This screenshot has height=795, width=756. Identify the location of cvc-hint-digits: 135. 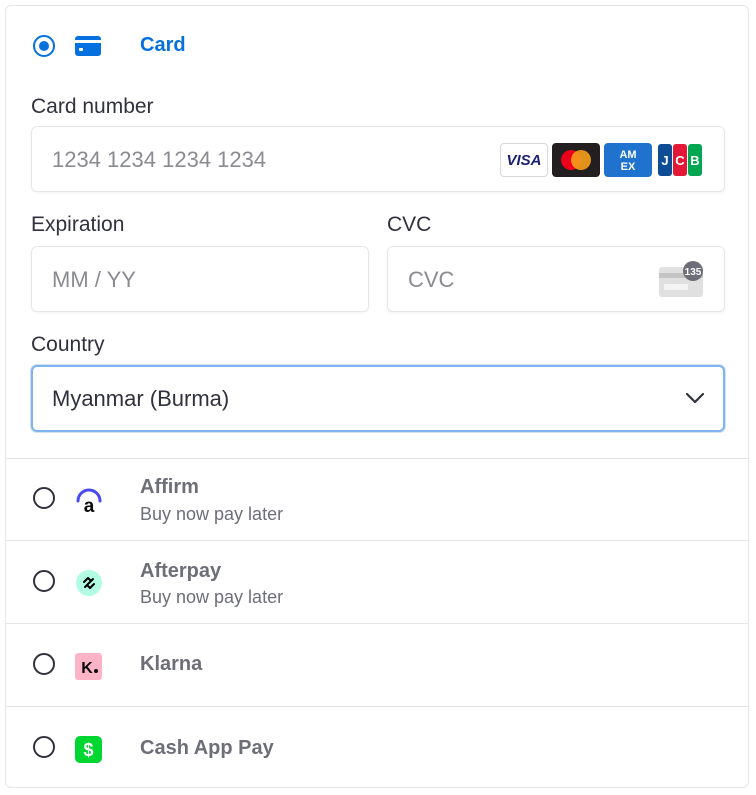
(693, 272).